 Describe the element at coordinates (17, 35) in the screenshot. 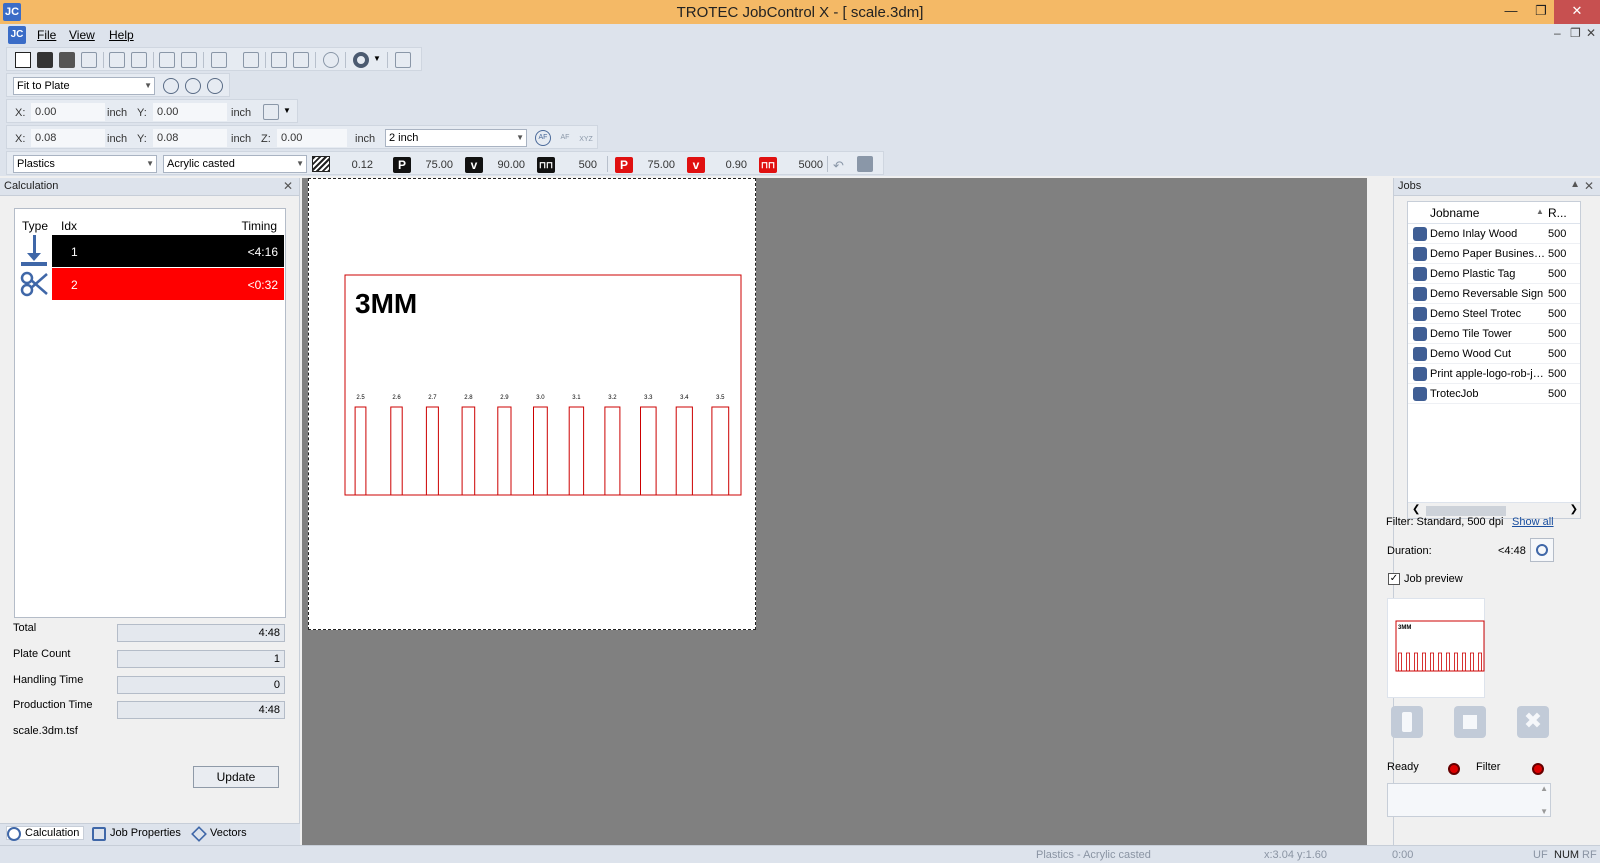

I see `app-menu-icon: JC` at that location.